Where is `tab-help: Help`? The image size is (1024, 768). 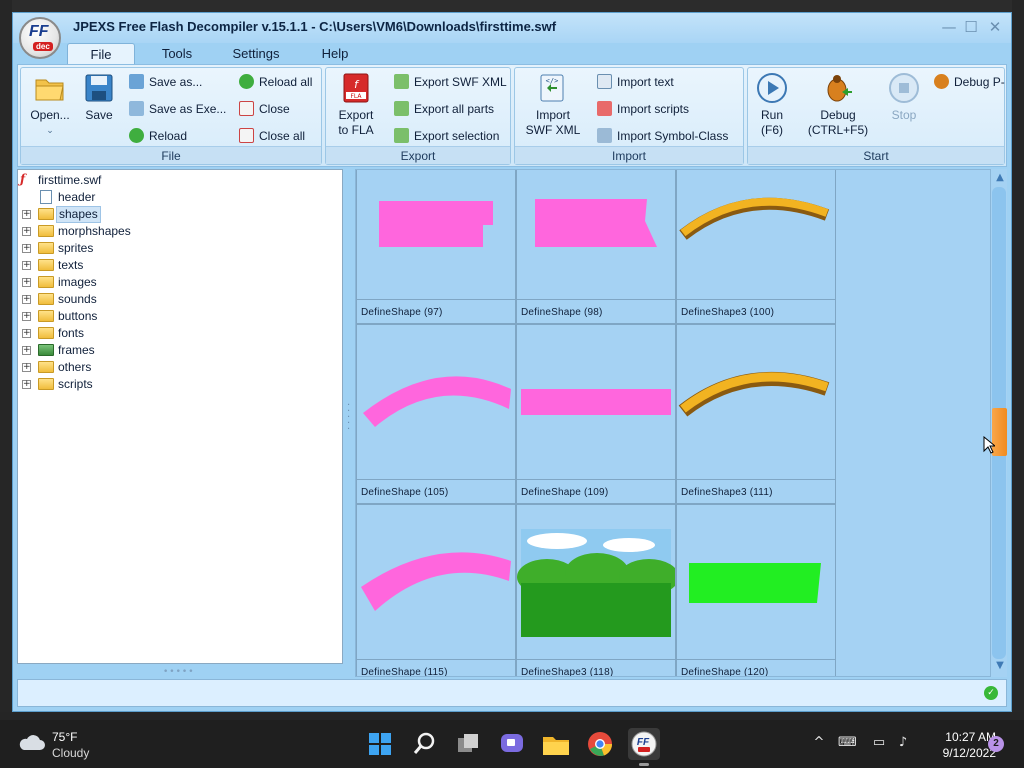
tab-help: Help is located at coordinates (335, 53).